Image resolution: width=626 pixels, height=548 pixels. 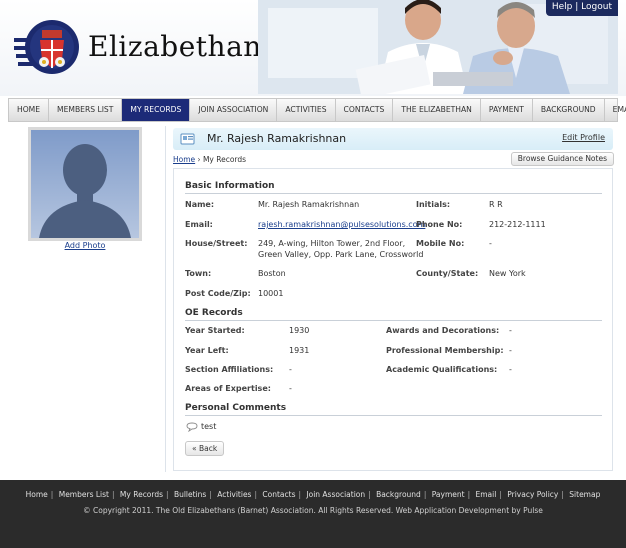 What do you see at coordinates (218, 293) in the screenshot?
I see `postcode-label: Post Code/Zip:` at bounding box center [218, 293].